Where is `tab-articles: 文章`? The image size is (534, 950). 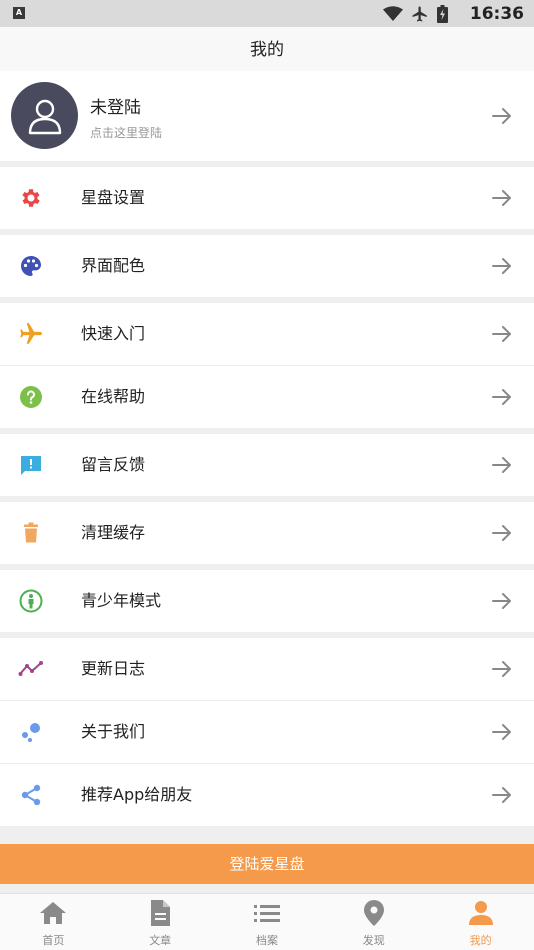 tab-articles: 文章 is located at coordinates (160, 922).